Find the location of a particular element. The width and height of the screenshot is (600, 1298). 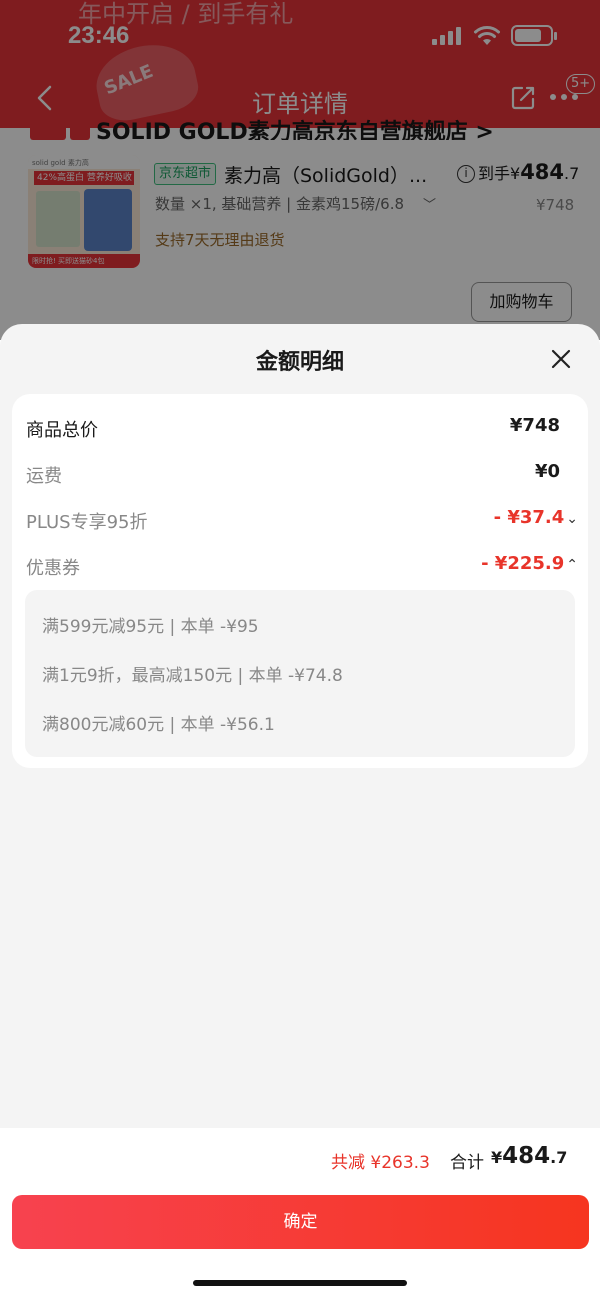

row-goods-total: 商品总价 ¥748 is located at coordinates (293, 429).